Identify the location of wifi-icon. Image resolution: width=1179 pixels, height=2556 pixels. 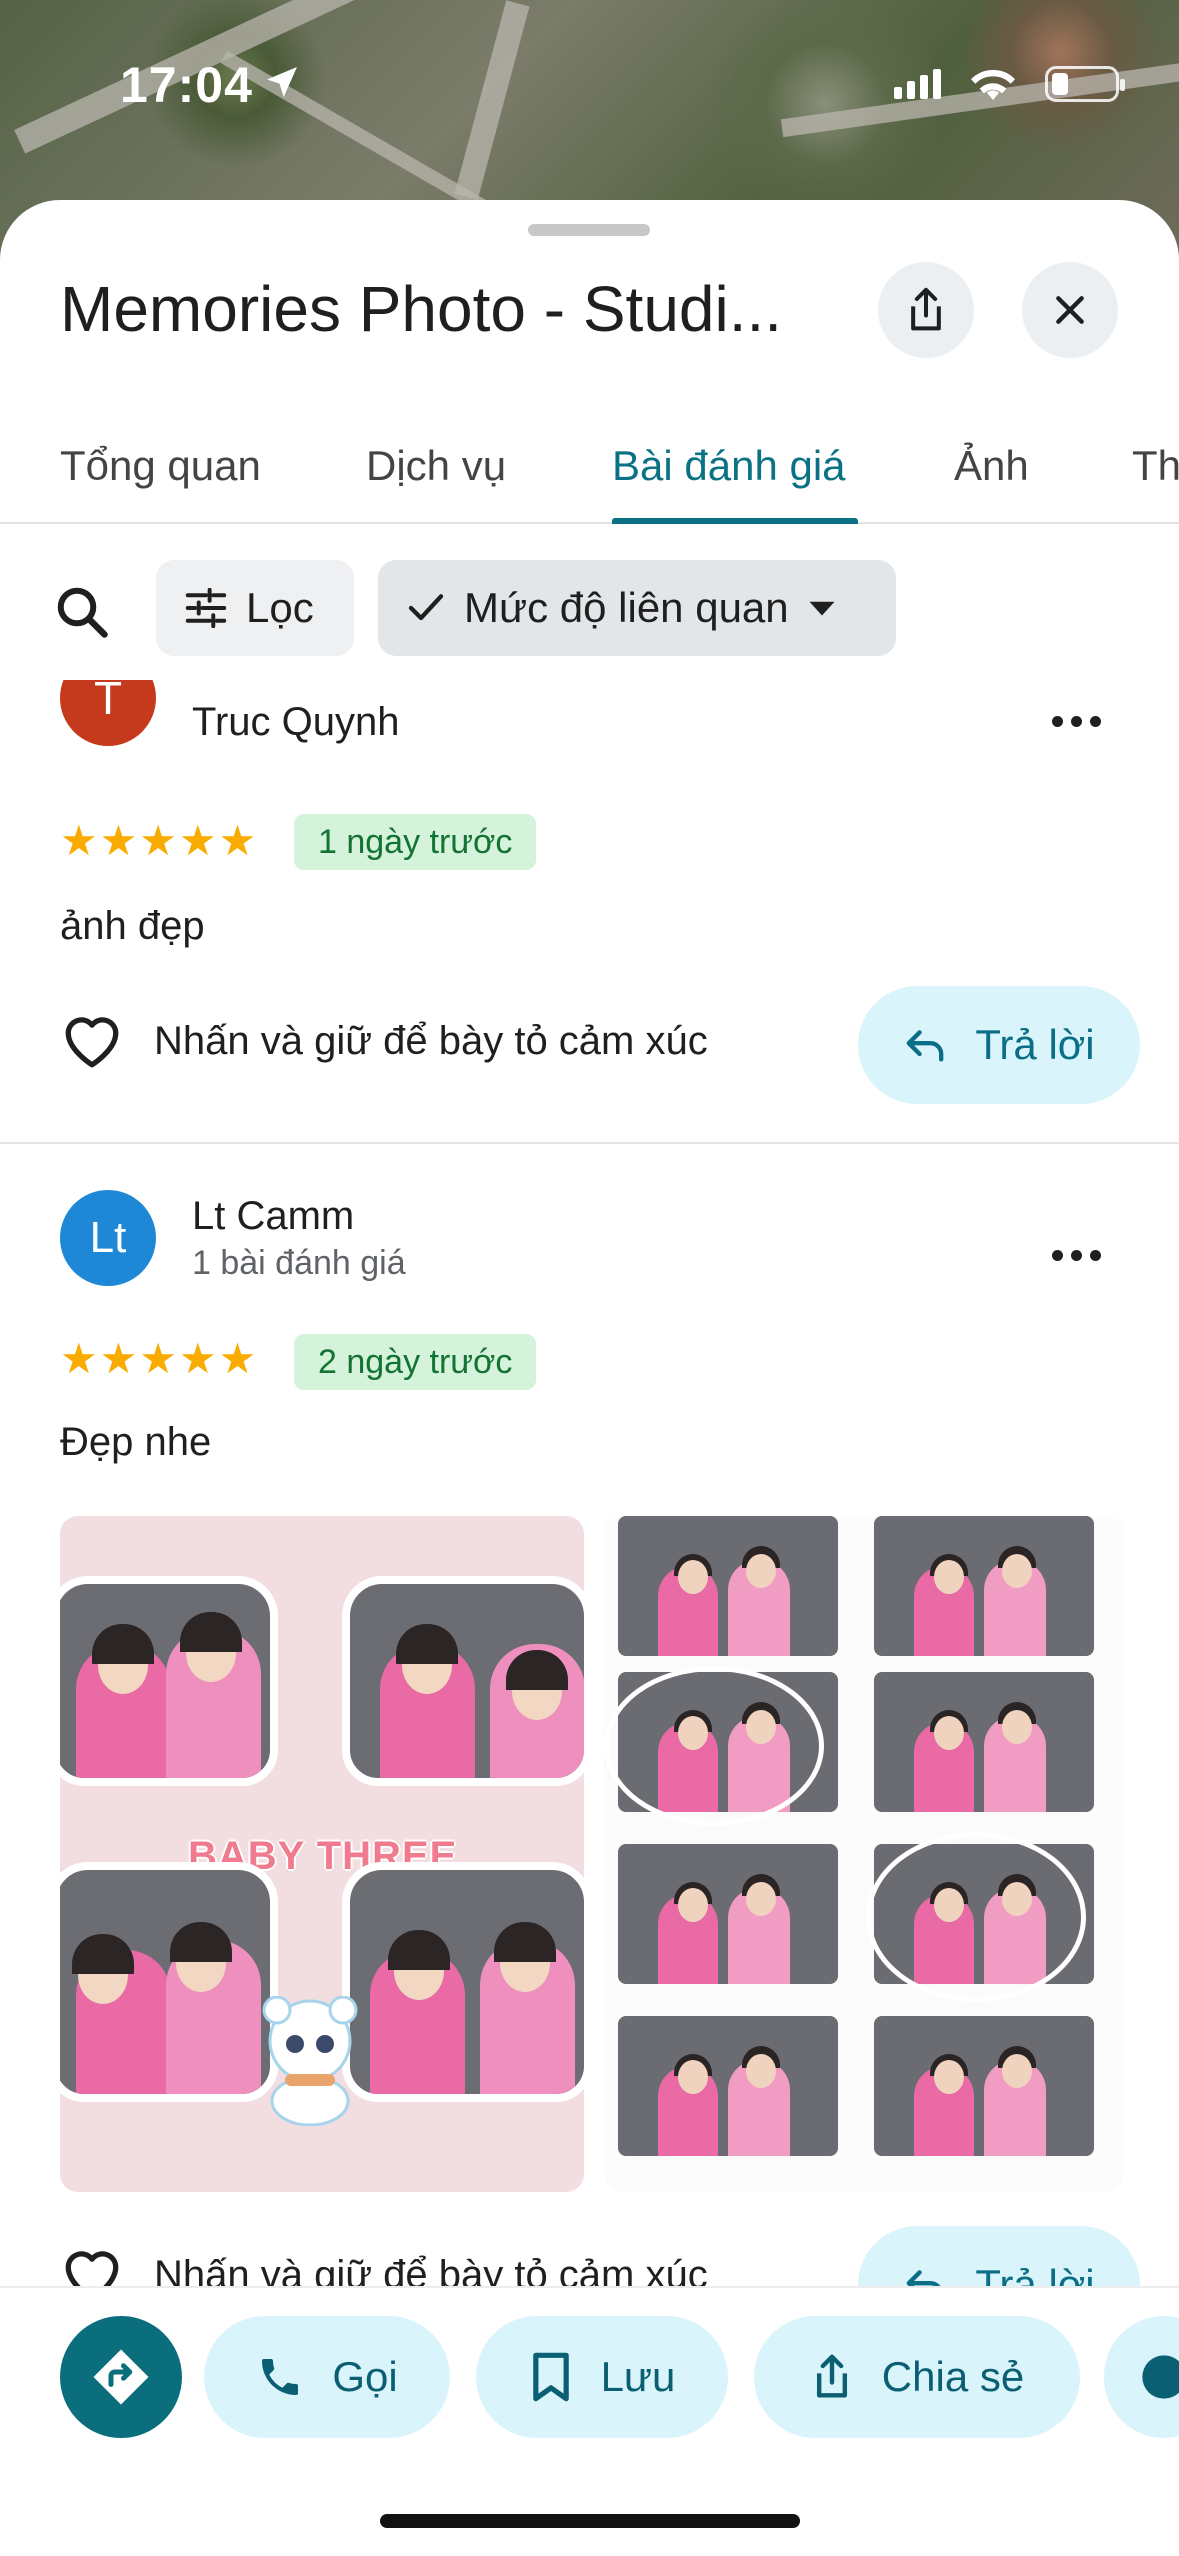
(993, 84).